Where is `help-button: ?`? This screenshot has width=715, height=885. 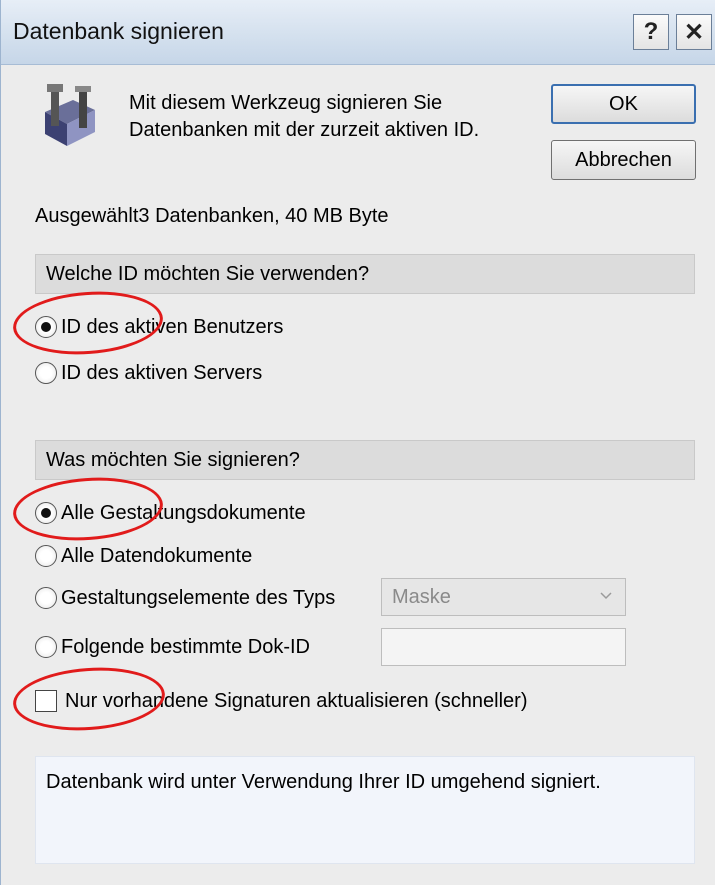
help-button: ? is located at coordinates (651, 32).